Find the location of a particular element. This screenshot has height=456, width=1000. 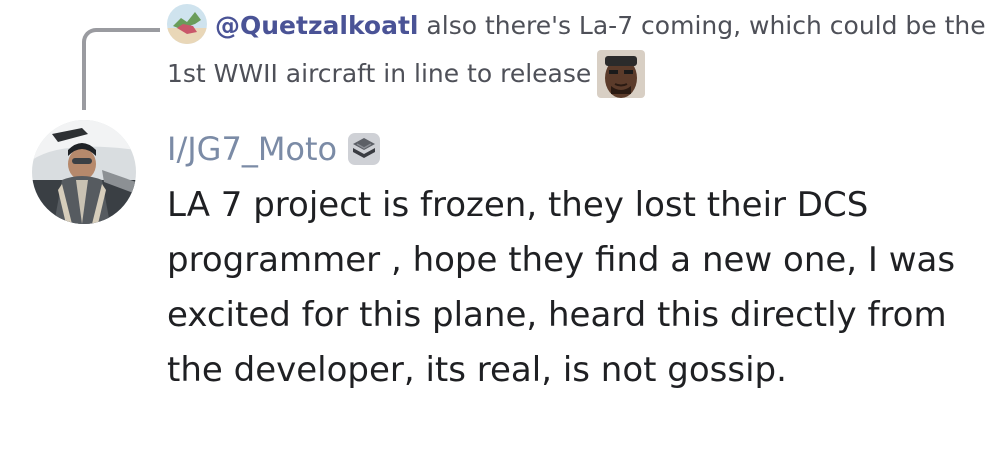

reply-mention: @Quetzalkoatl is located at coordinates (316, 25).